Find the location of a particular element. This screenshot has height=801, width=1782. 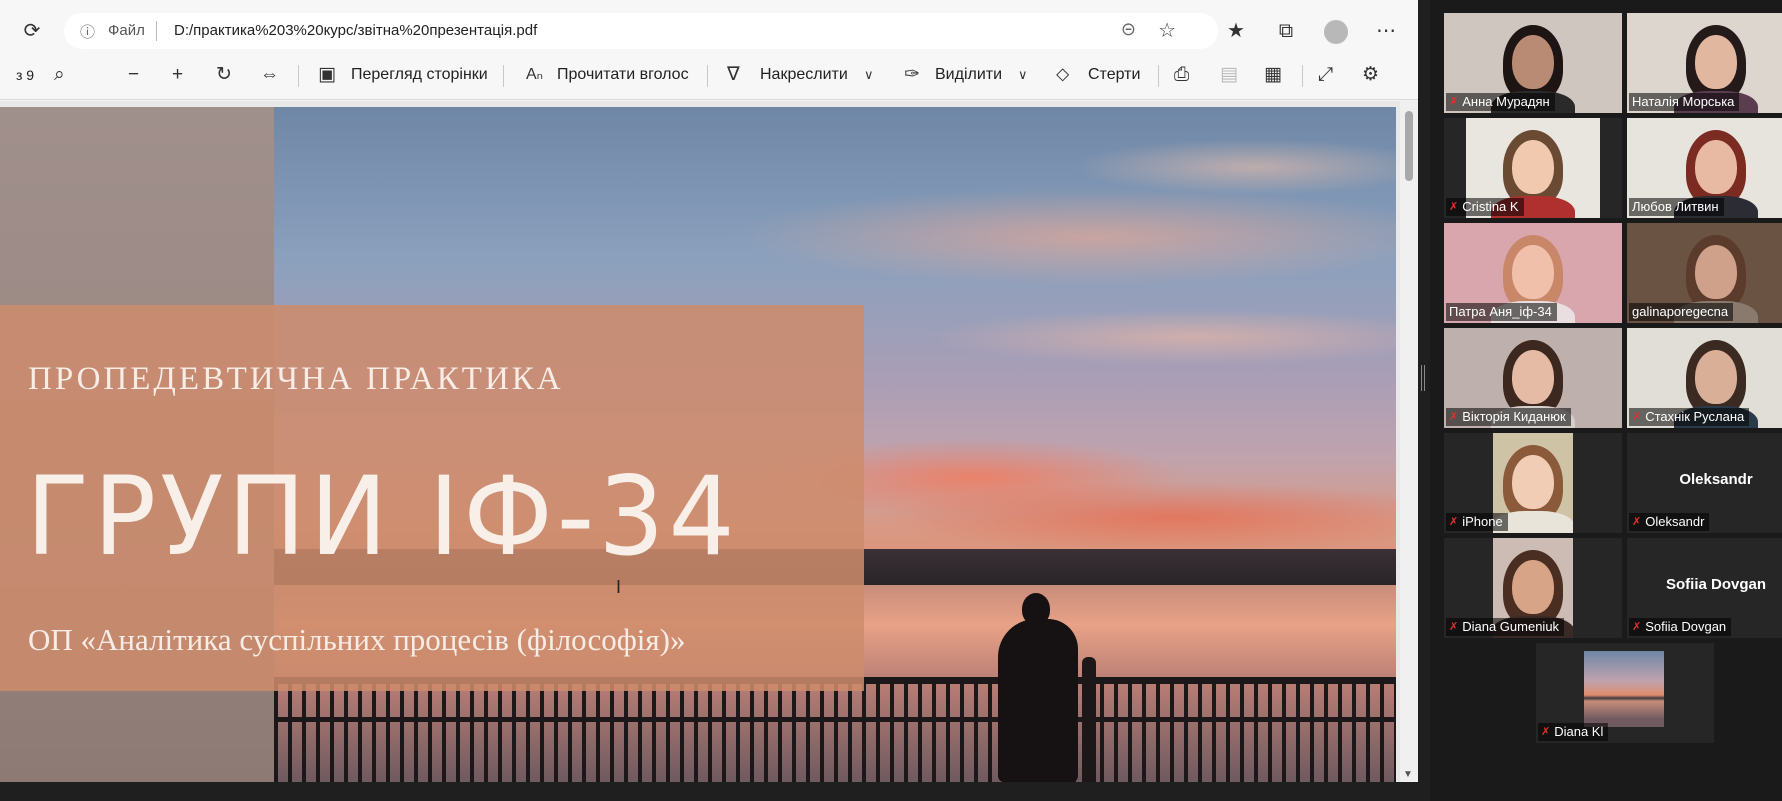

participant-nameplate: ✗ Стахнік Руслана is located at coordinates (1689, 417).